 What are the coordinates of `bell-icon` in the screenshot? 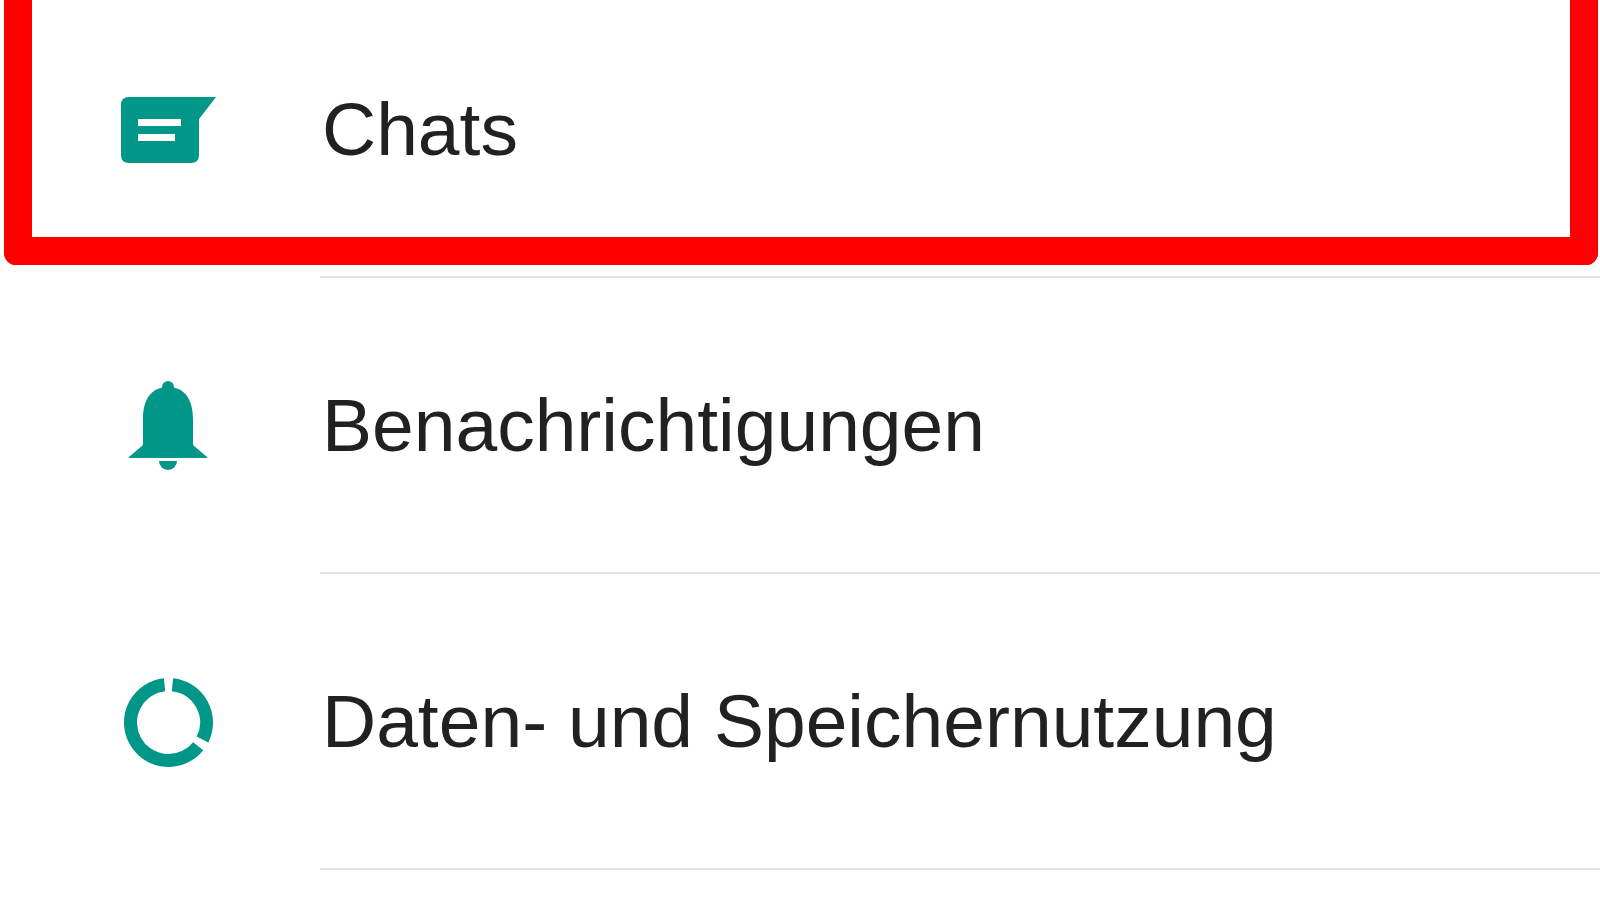 It's located at (168, 426).